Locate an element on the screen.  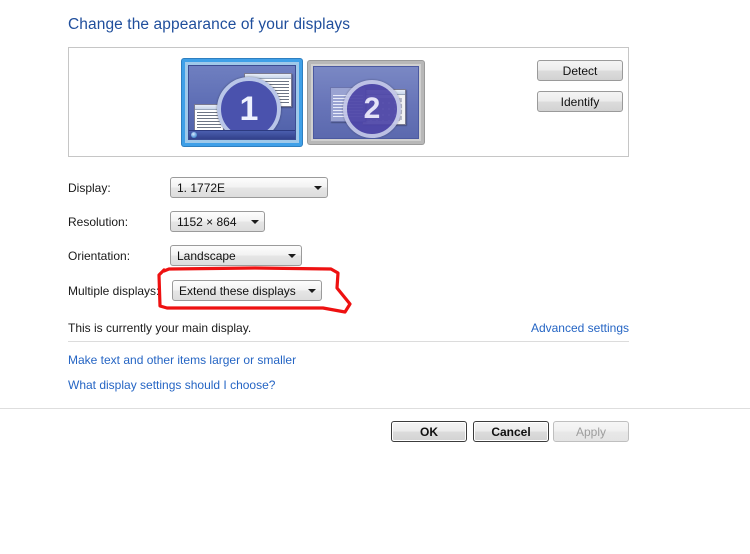
status-divider is located at coordinates (348, 341).